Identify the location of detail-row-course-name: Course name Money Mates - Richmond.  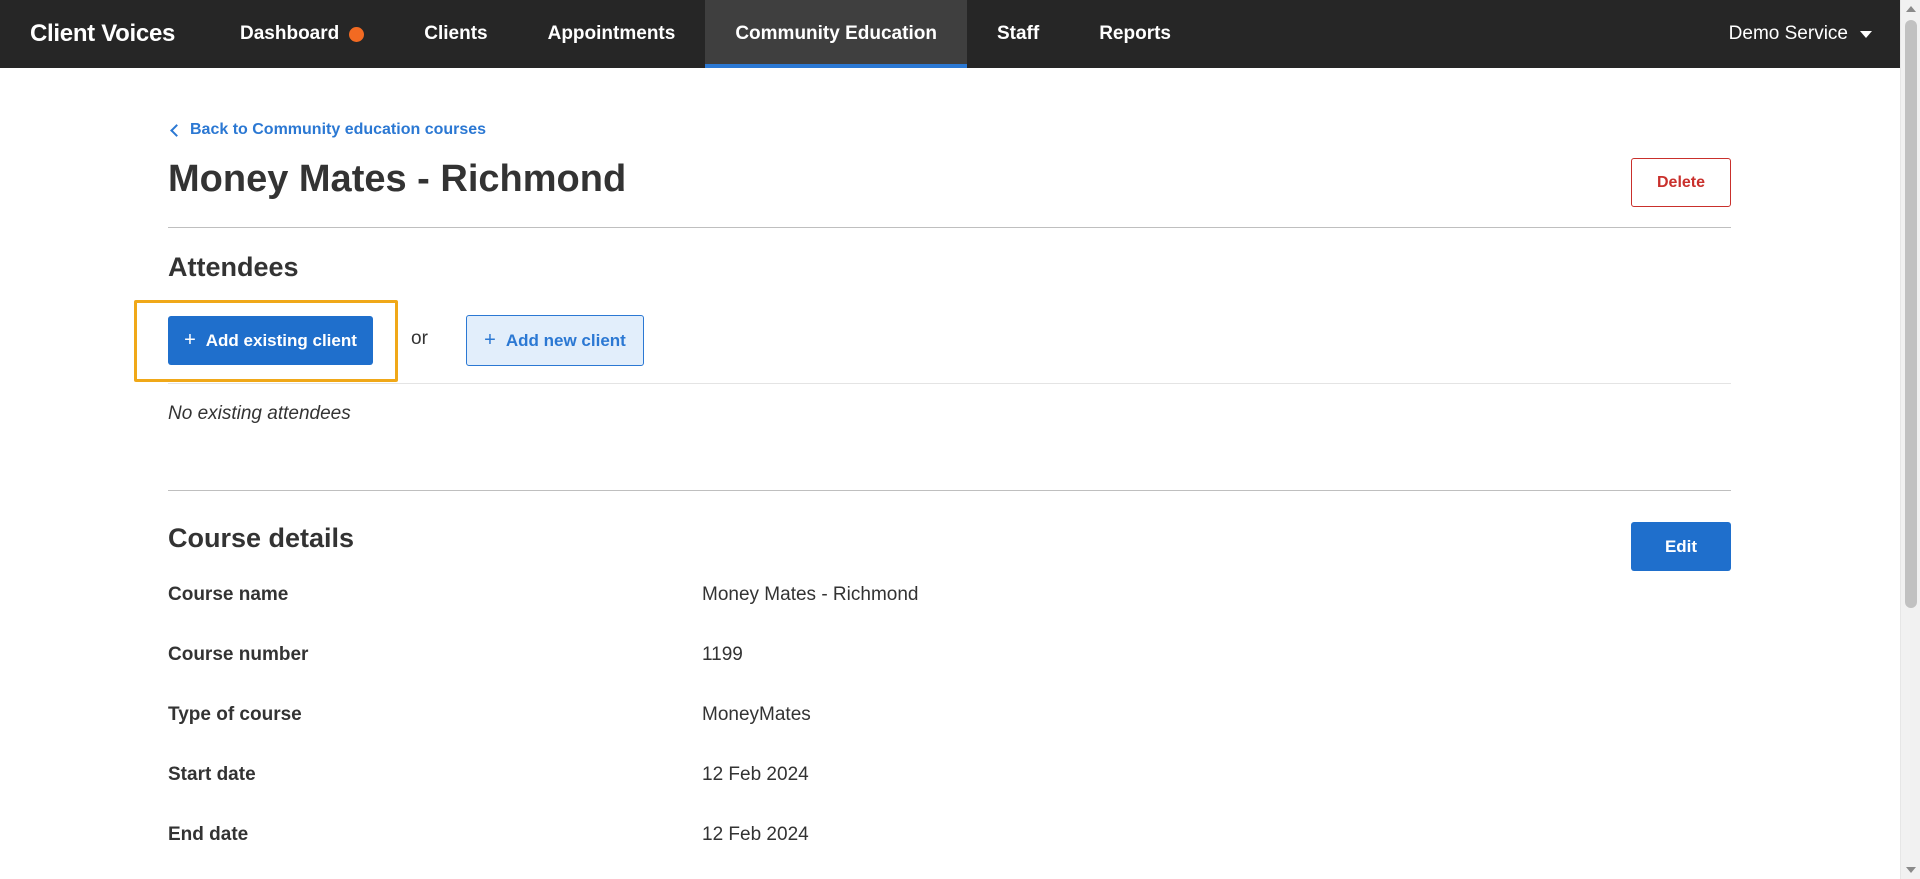
(768, 599).